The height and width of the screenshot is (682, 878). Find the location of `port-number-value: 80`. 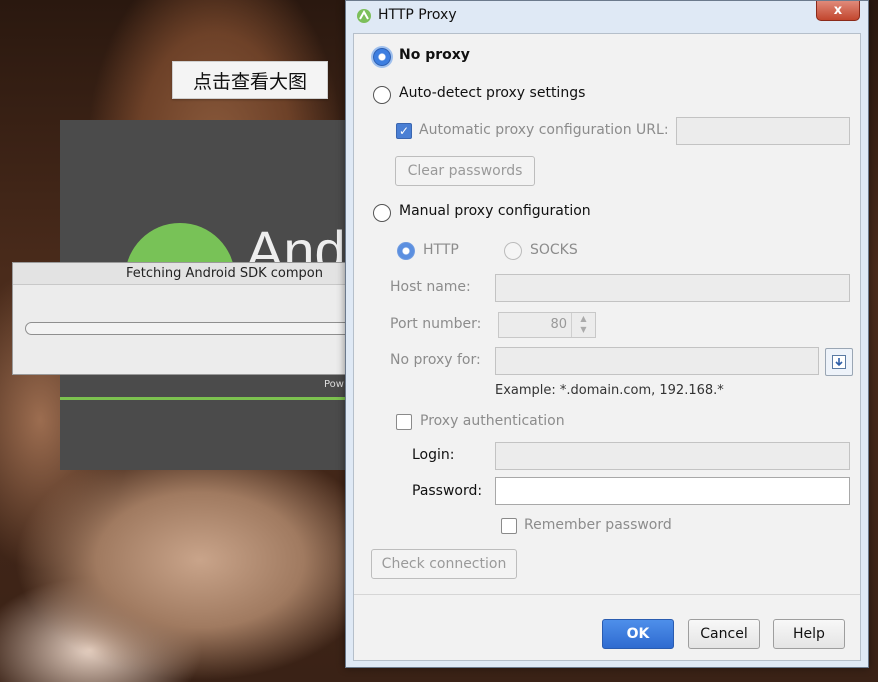

port-number-value: 80 is located at coordinates (558, 324).